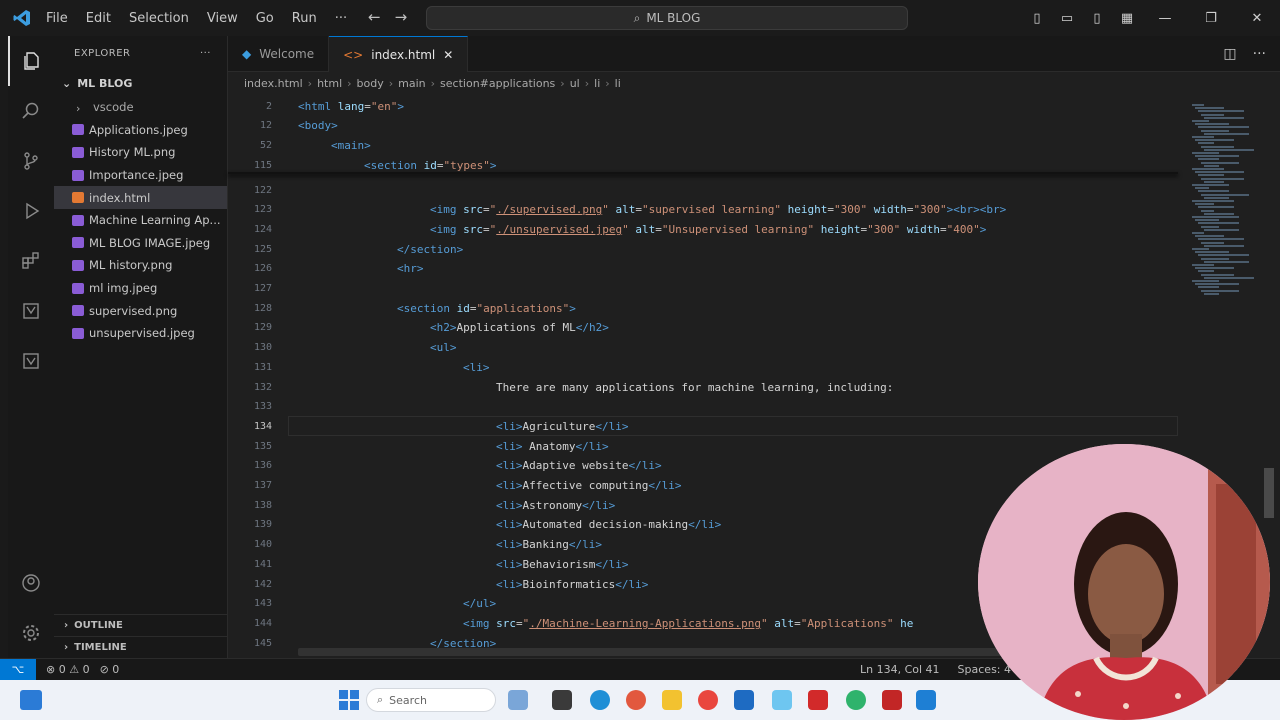 This screenshot has height=720, width=1280. I want to click on file-explorer-icon, so click(672, 700).